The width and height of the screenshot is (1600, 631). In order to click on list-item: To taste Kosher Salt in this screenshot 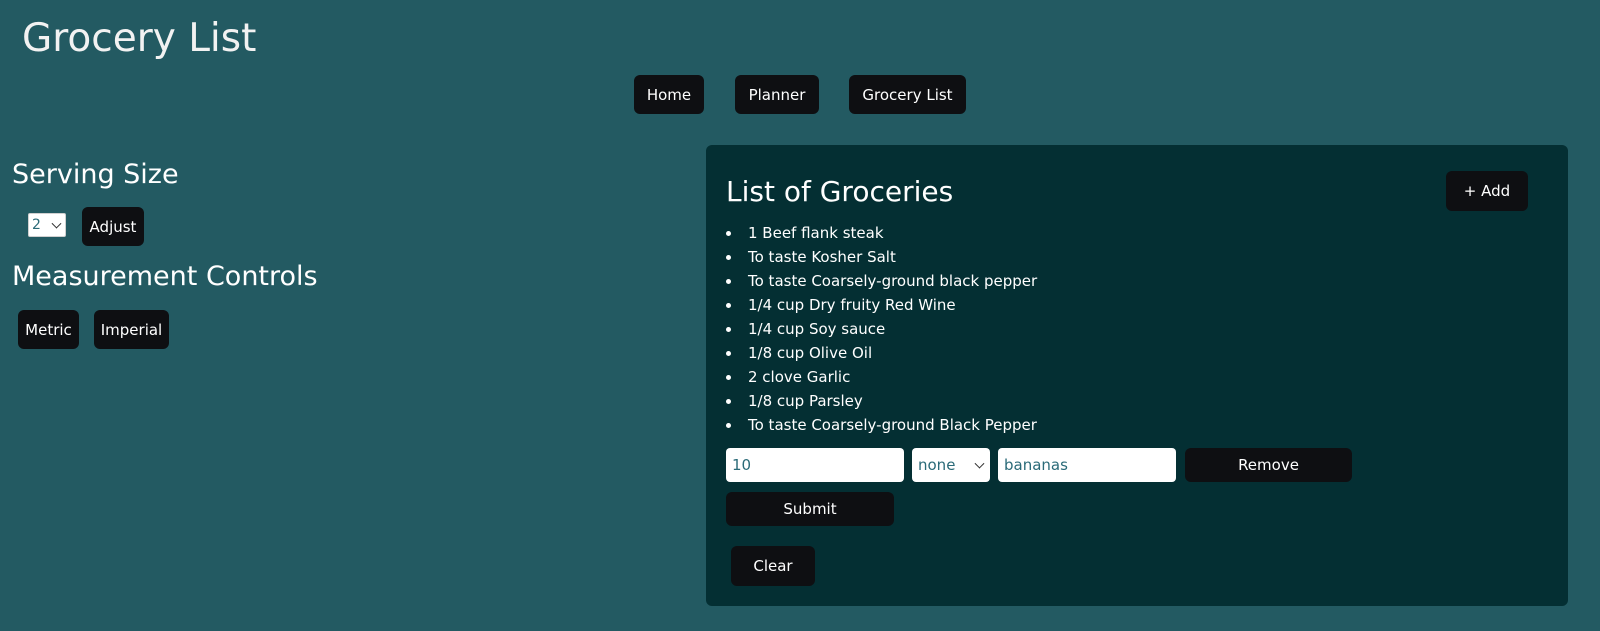, I will do `click(881, 257)`.